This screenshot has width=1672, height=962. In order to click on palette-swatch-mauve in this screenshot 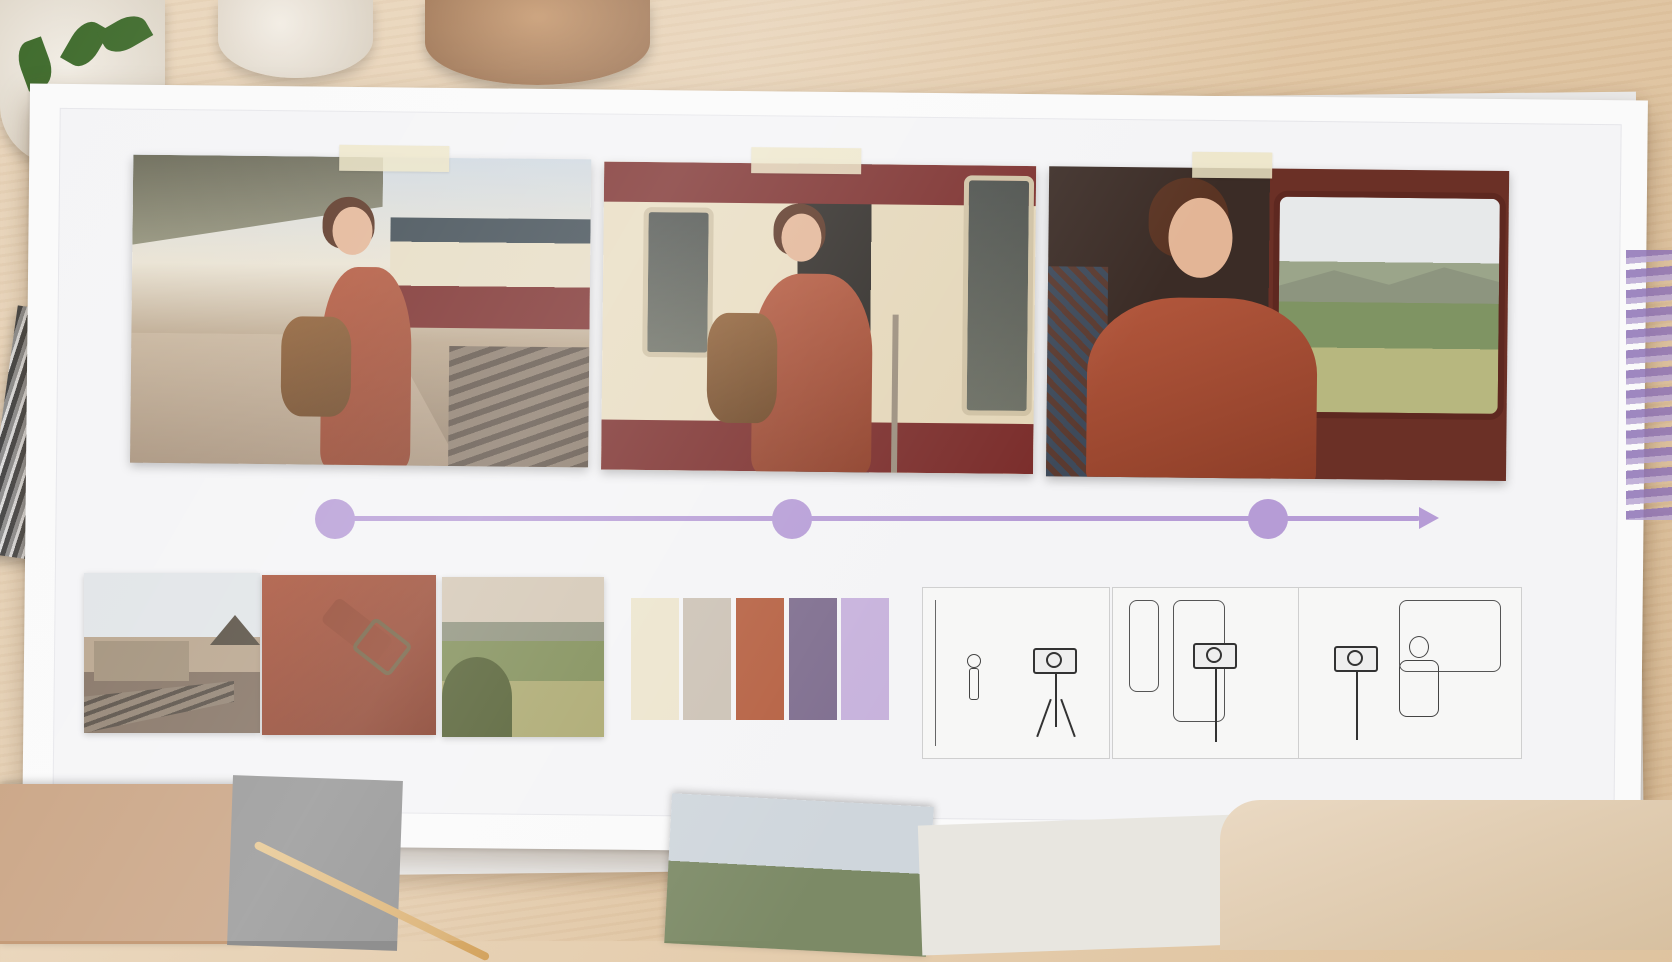, I will do `click(813, 659)`.